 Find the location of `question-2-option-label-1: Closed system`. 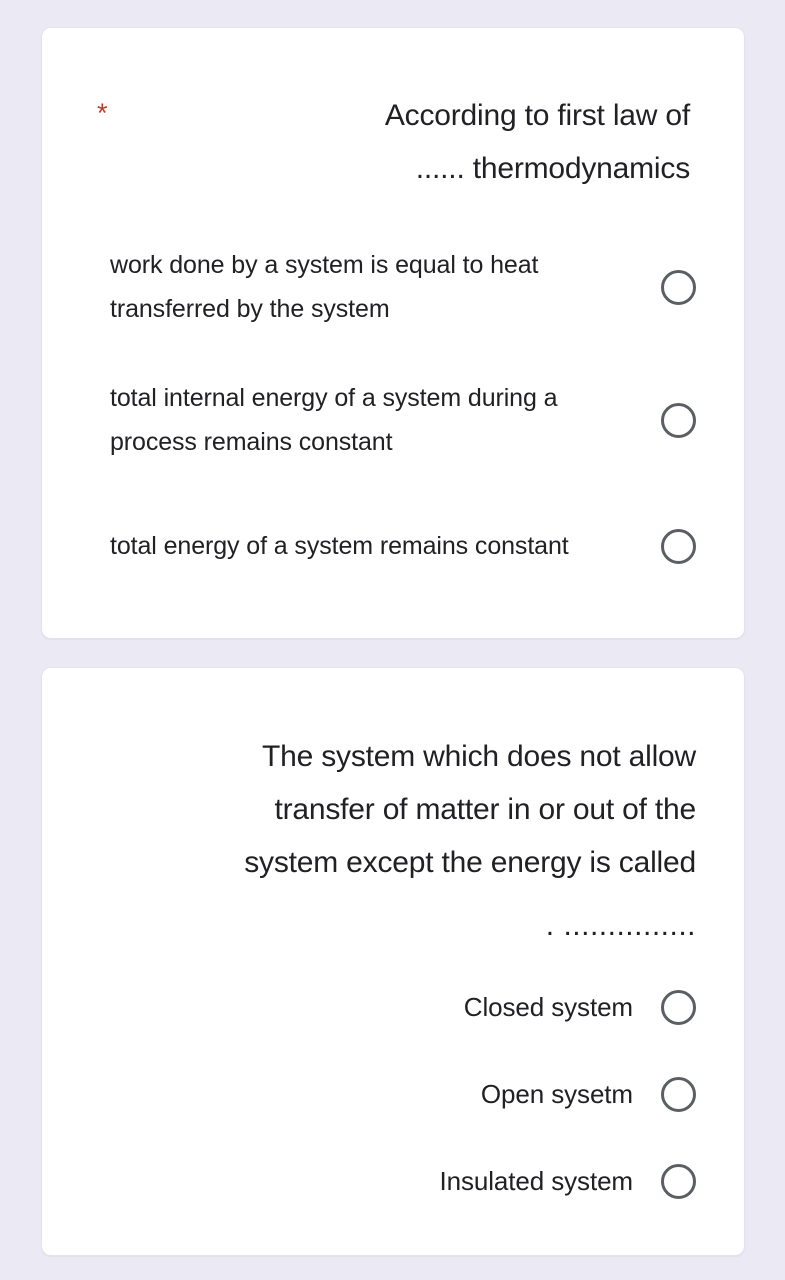

question-2-option-label-1: Closed system is located at coordinates (548, 1007).